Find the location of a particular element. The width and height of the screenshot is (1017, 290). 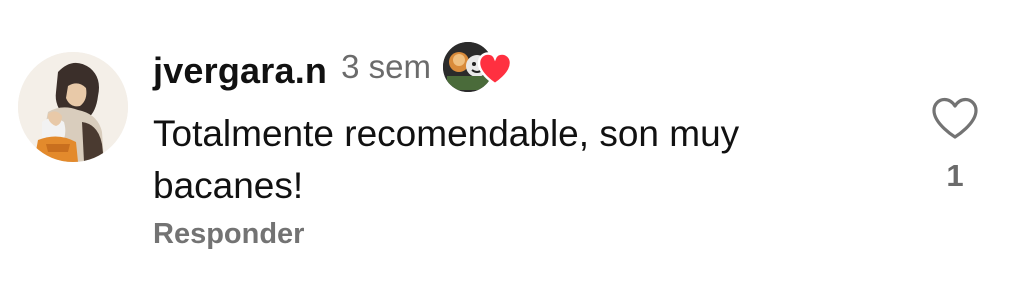

like-count: 1 is located at coordinates (955, 175).